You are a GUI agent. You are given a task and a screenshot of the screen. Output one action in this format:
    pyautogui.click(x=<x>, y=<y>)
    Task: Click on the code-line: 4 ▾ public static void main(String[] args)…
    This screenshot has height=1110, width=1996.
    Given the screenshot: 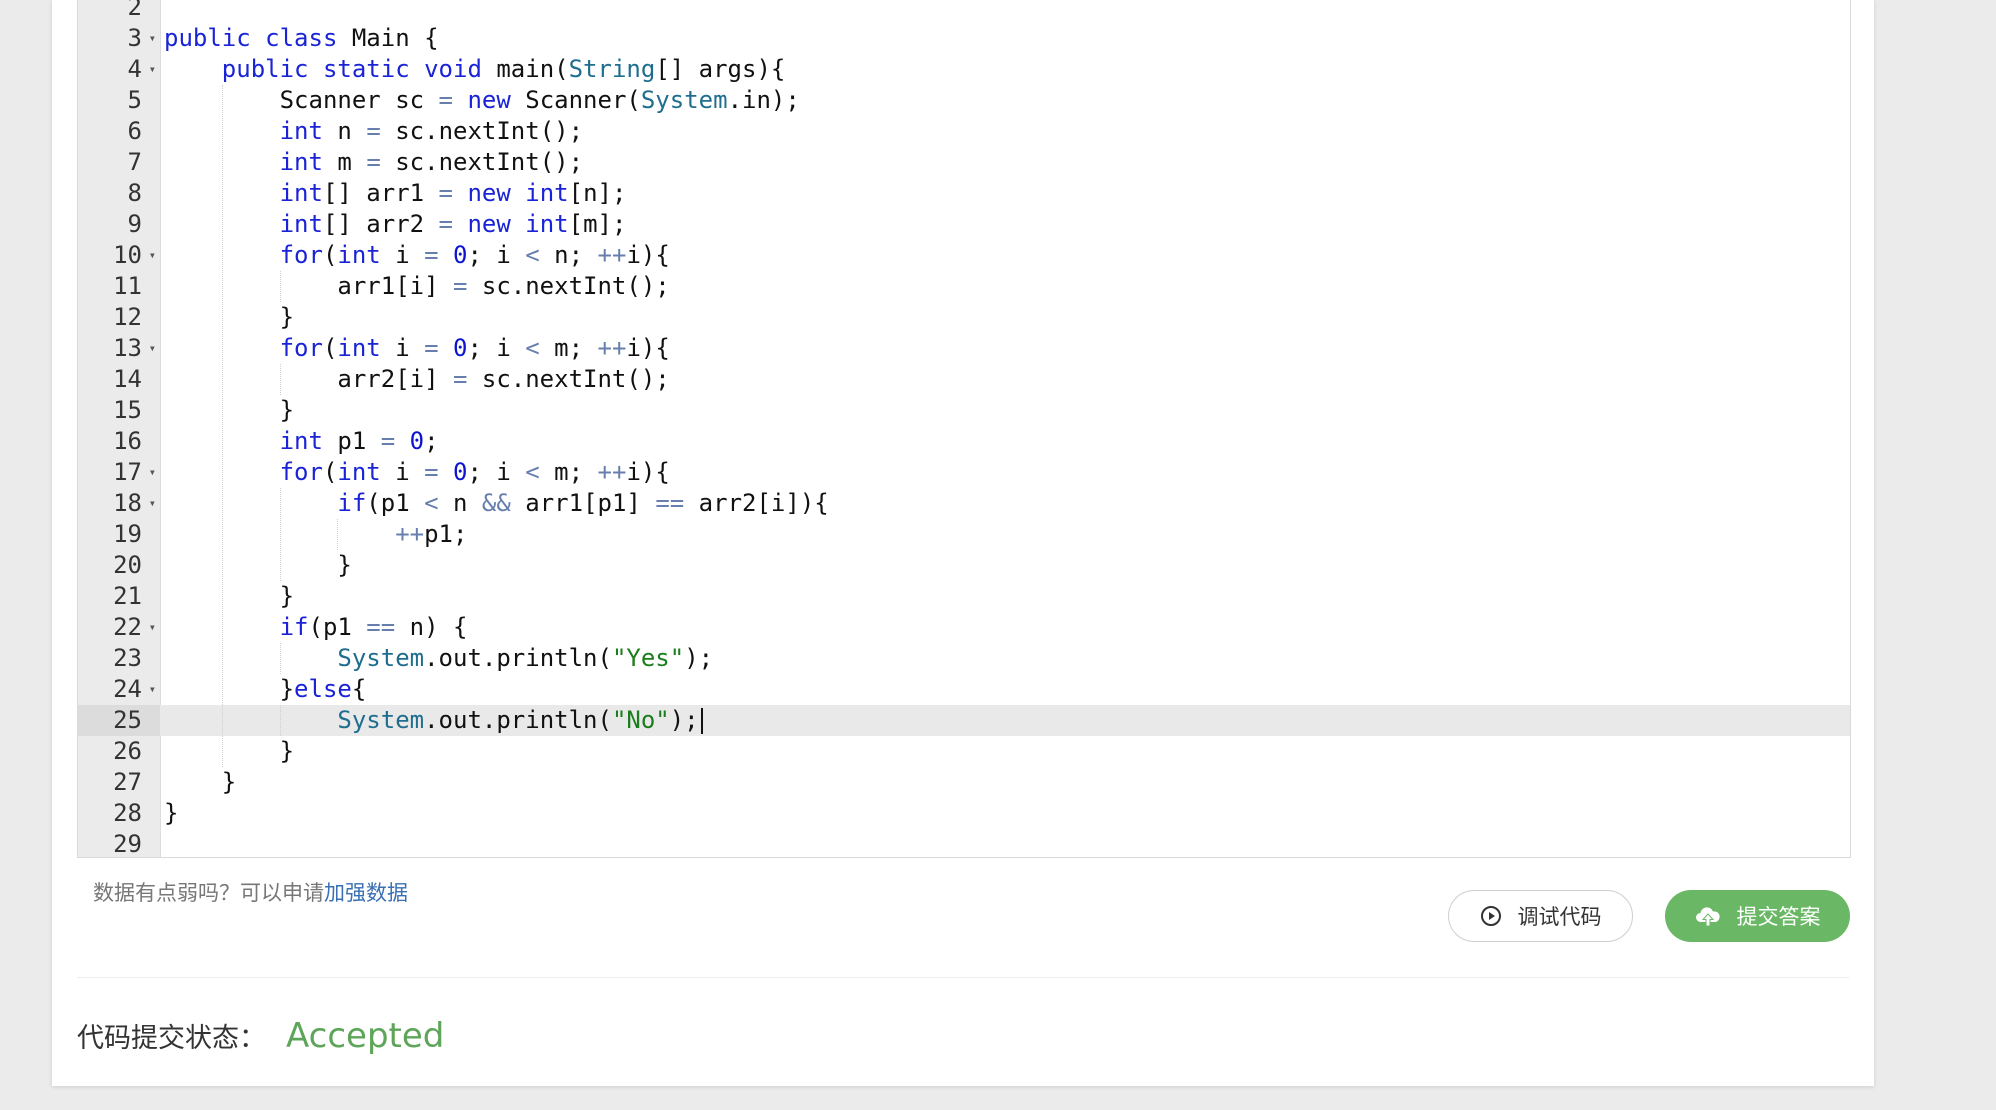 What is the action you would take?
    pyautogui.click(x=964, y=69)
    